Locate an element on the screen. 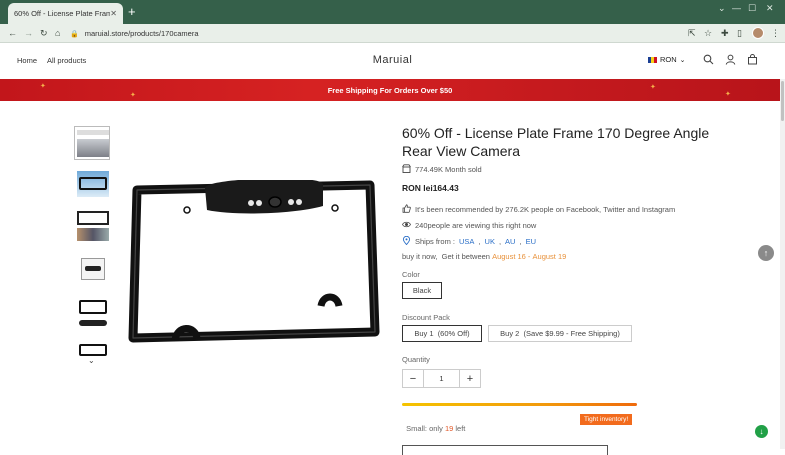 This screenshot has width=785, height=455. sold-text: 774.49K Month sold is located at coordinates (448, 169).